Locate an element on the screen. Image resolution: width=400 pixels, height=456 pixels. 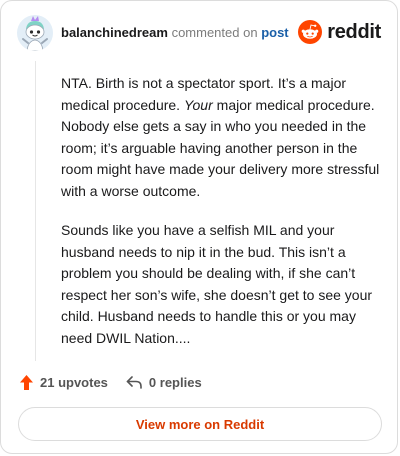
byline: balanchinedream commented on post is located at coordinates (175, 32).